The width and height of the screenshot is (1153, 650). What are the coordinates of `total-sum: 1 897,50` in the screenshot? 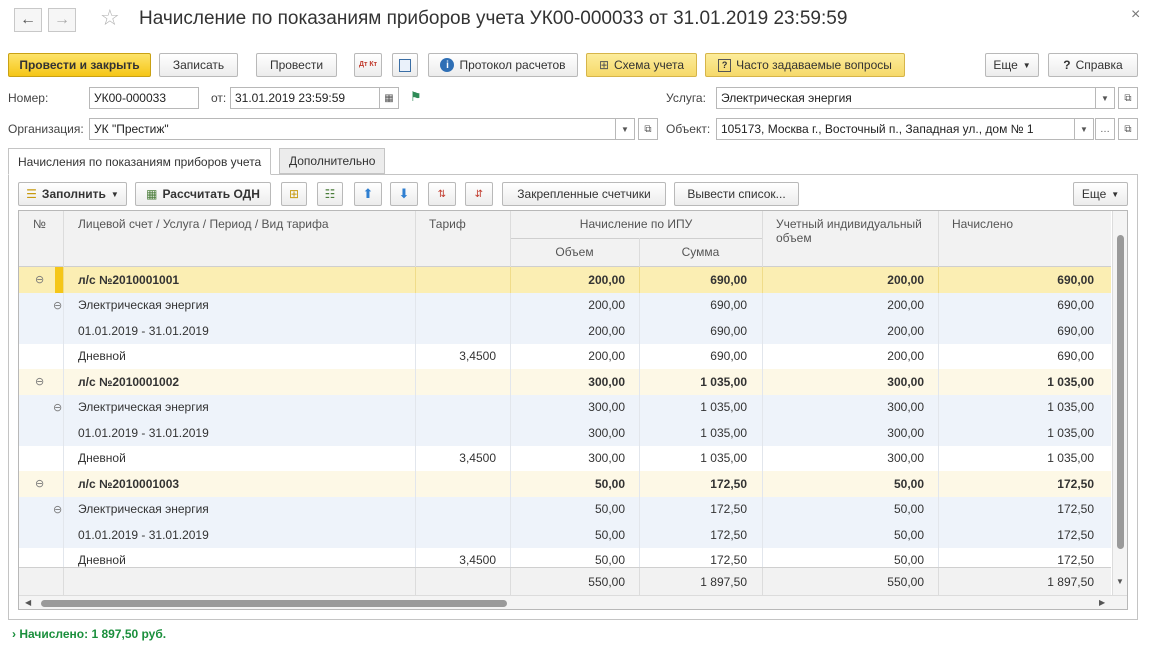 It's located at (723, 581).